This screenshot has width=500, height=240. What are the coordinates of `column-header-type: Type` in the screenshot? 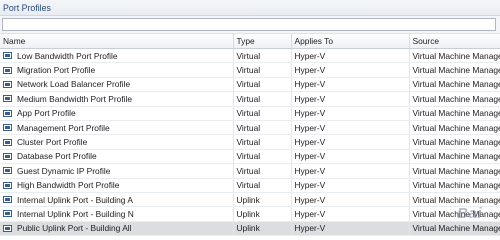 It's located at (262, 41).